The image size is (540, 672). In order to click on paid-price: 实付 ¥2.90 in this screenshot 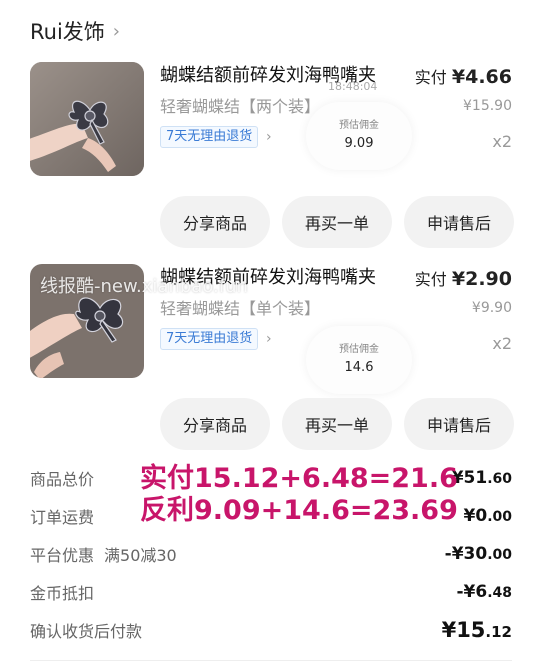, I will do `click(463, 278)`.